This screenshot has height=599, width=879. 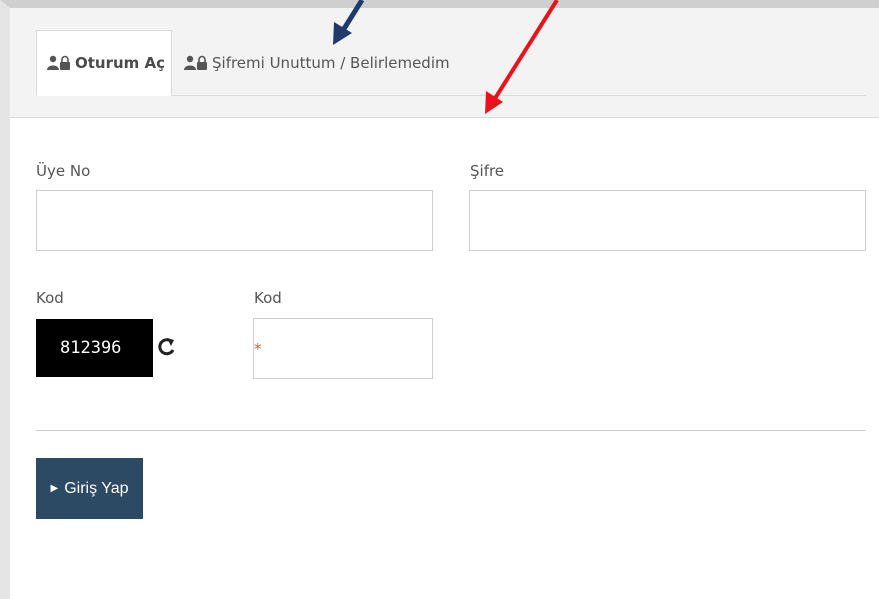 What do you see at coordinates (120, 63) in the screenshot?
I see `tab-login-label: Oturum Aç` at bounding box center [120, 63].